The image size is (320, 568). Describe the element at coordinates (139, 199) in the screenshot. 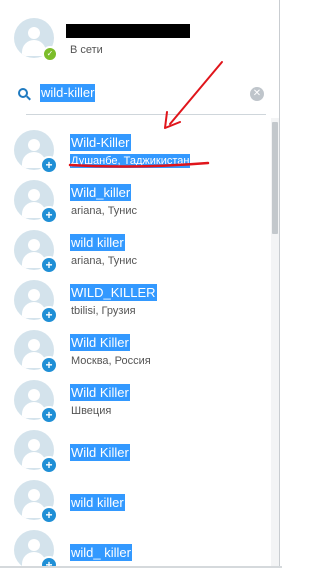

I see `list-item: + Wild_killer ariana, Тунис` at that location.